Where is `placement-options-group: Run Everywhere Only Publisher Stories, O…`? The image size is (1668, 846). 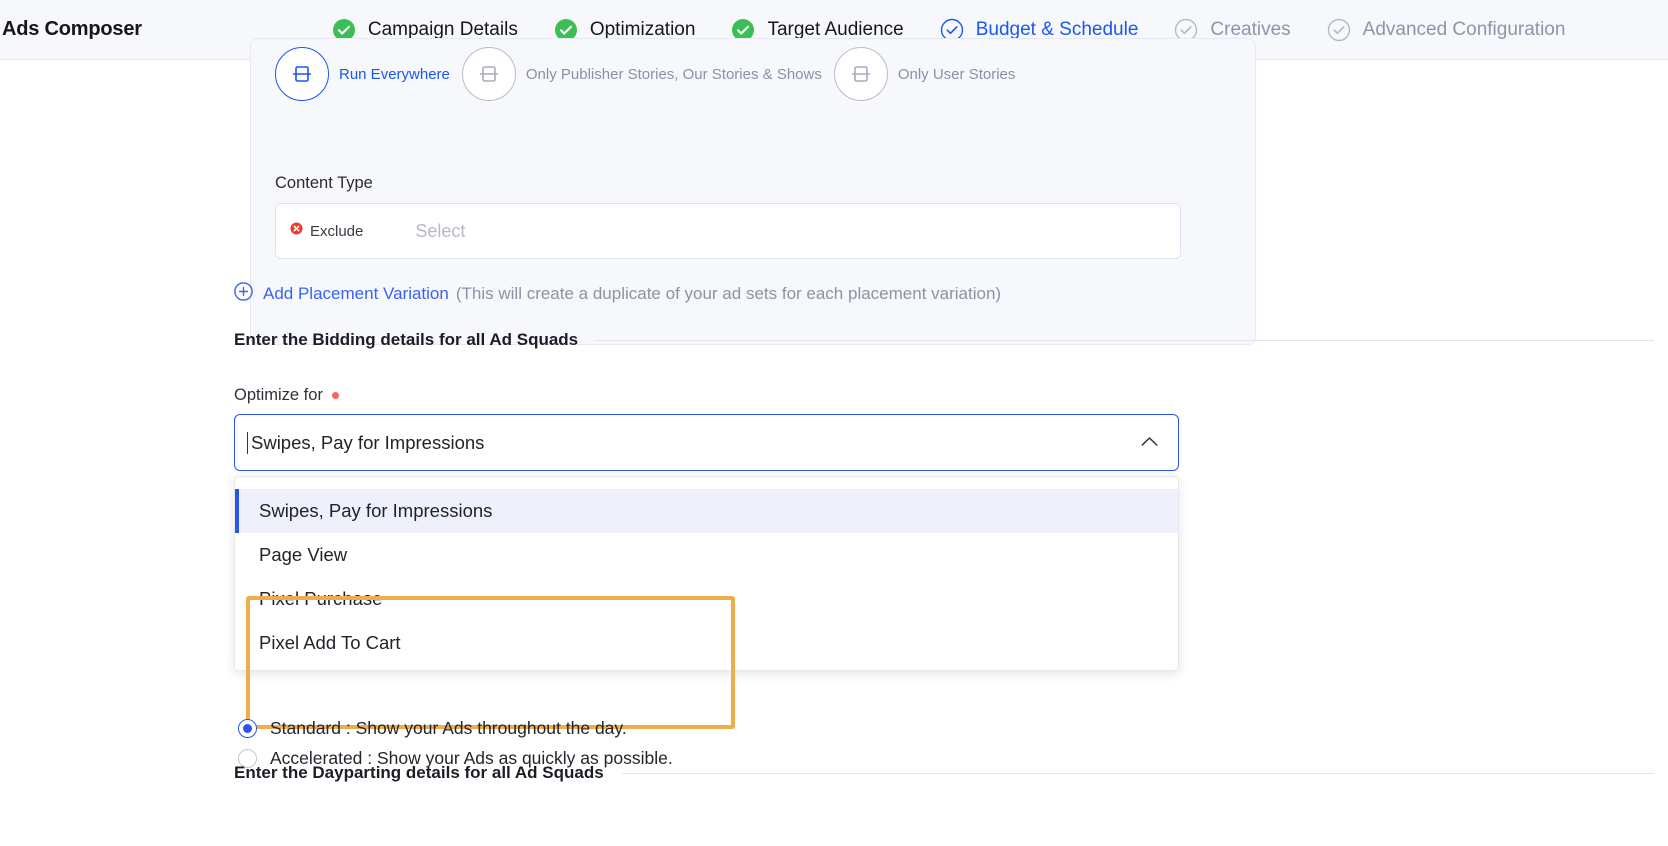 placement-options-group: Run Everywhere Only Publisher Stories, O… is located at coordinates (645, 74).